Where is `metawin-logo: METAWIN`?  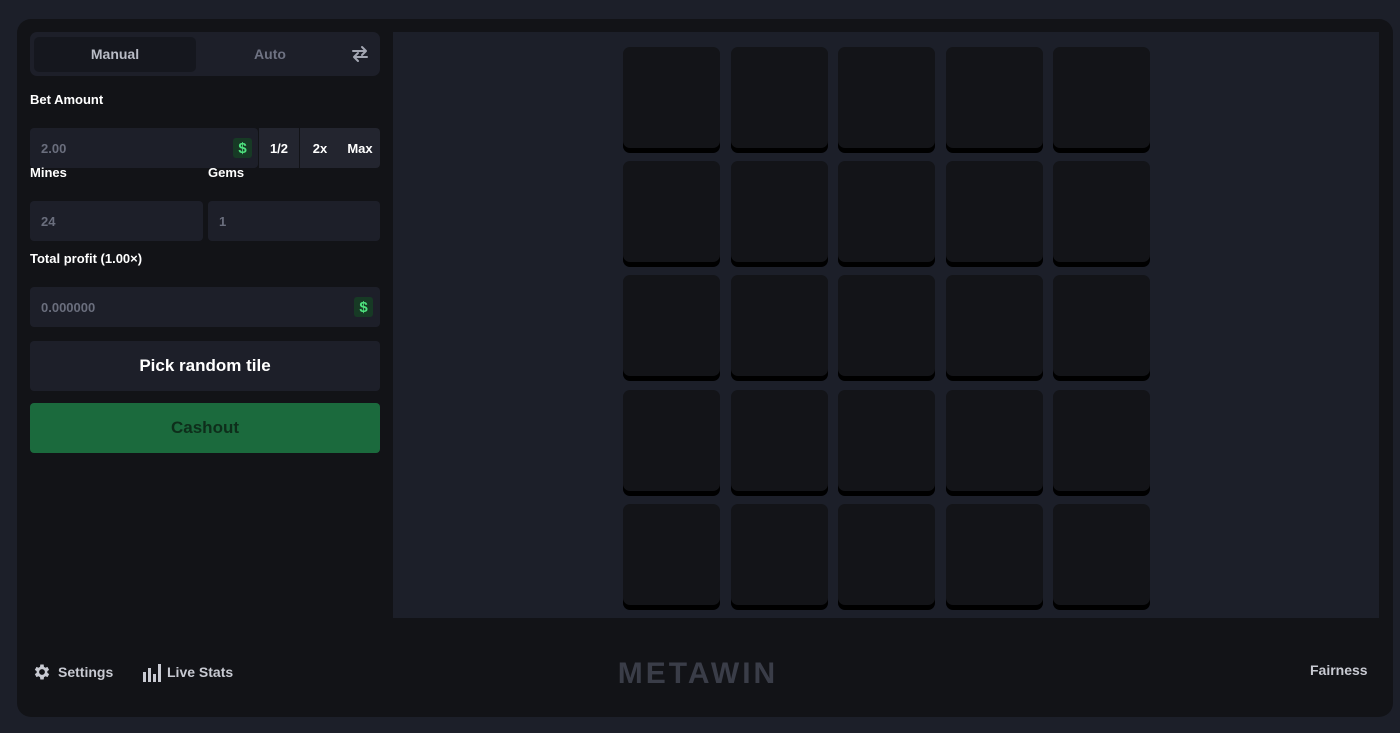
metawin-logo: METAWIN is located at coordinates (698, 673).